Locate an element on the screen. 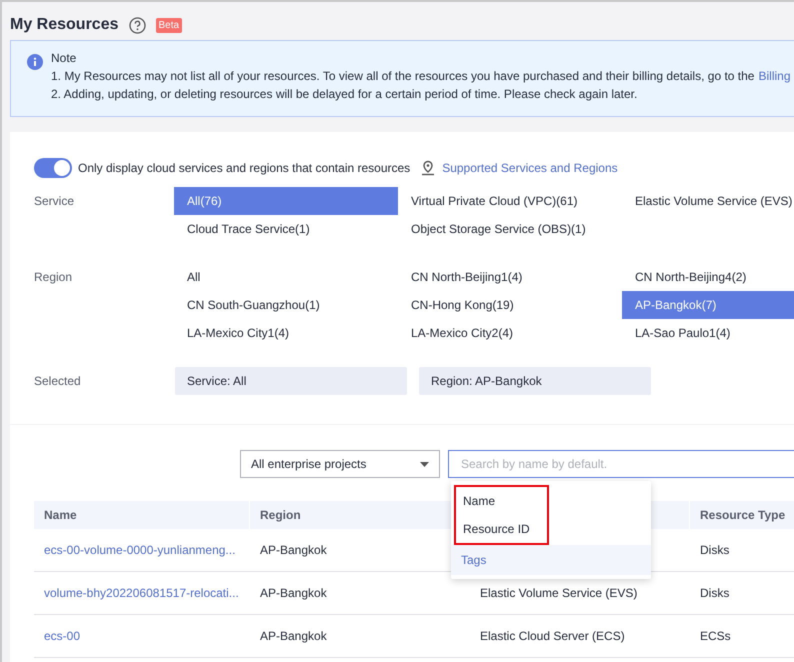  project-select: All enterprise projects is located at coordinates (340, 464).